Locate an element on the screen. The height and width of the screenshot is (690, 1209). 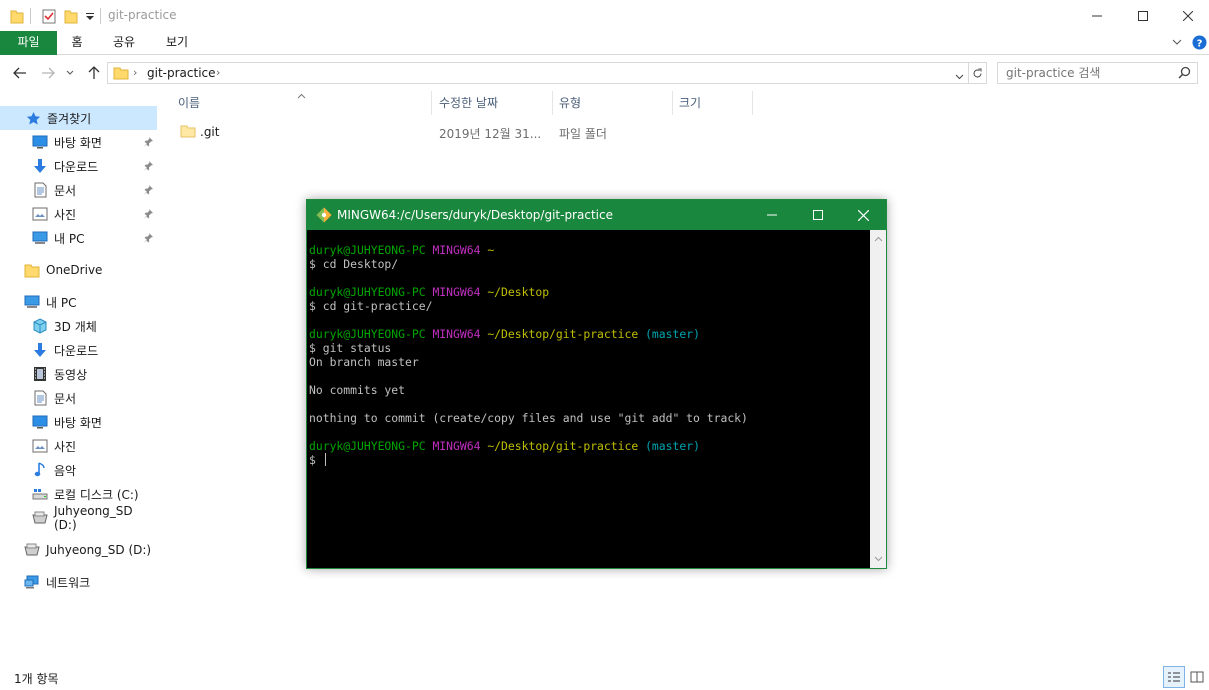
help-icon: ? is located at coordinates (1199, 44).